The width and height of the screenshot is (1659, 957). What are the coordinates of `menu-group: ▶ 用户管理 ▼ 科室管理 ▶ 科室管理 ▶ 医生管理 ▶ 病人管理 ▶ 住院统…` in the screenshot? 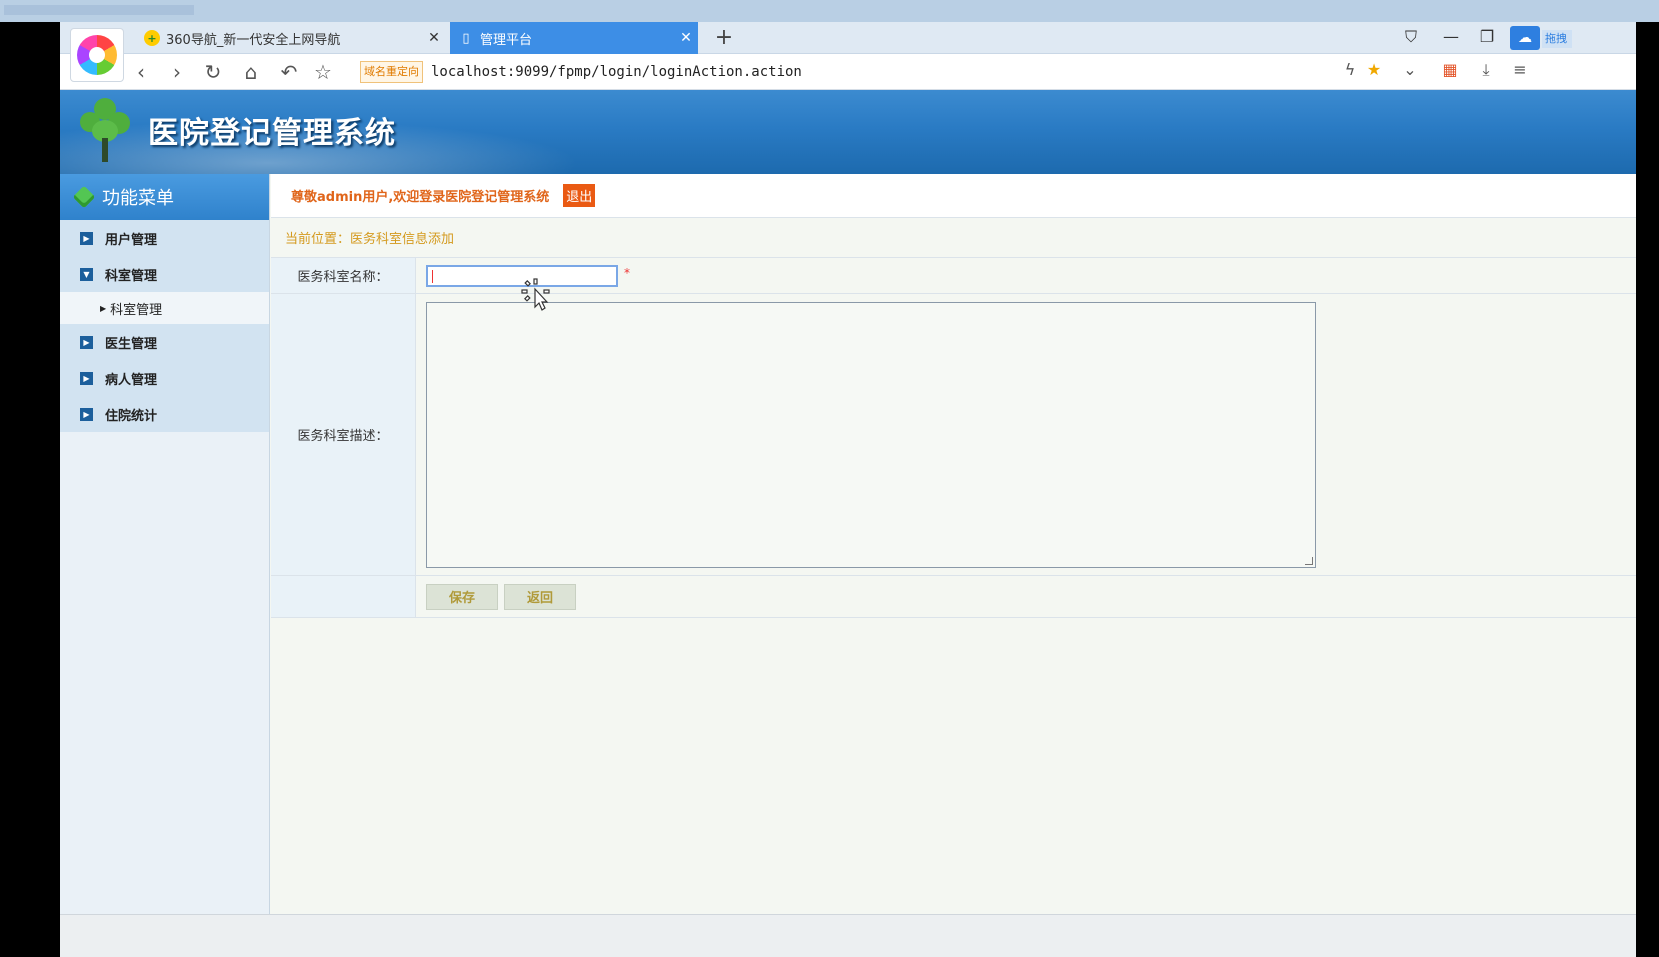 It's located at (164, 326).